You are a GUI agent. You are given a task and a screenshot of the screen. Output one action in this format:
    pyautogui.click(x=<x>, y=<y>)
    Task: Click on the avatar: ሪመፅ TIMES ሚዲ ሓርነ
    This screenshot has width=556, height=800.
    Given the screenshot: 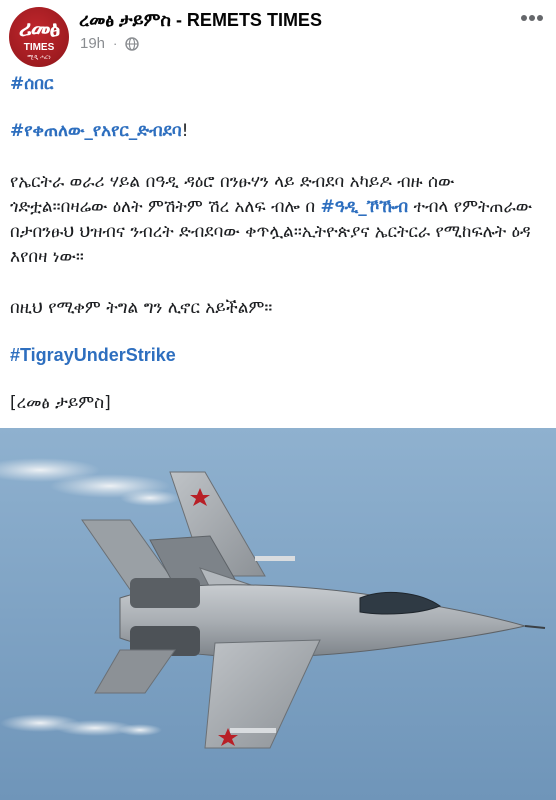 What is the action you would take?
    pyautogui.click(x=39, y=37)
    